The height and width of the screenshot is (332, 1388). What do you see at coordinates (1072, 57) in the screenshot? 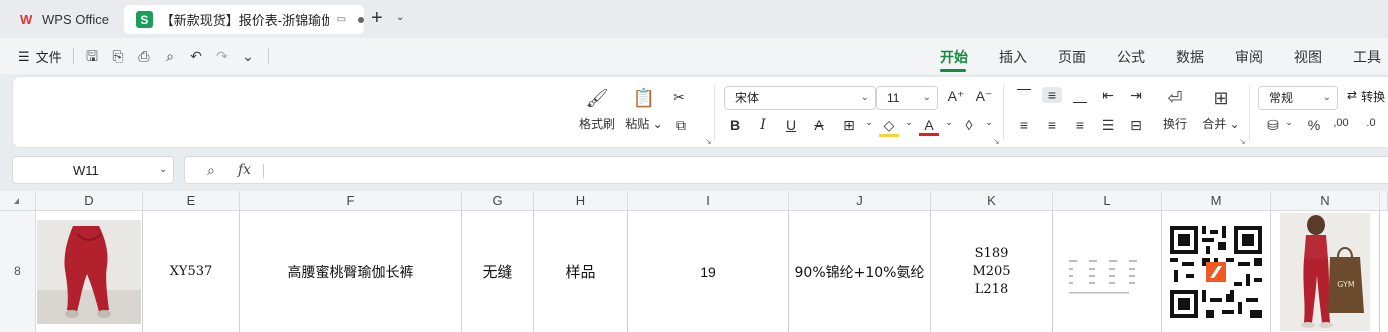
I see `tab-page: 页面` at bounding box center [1072, 57].